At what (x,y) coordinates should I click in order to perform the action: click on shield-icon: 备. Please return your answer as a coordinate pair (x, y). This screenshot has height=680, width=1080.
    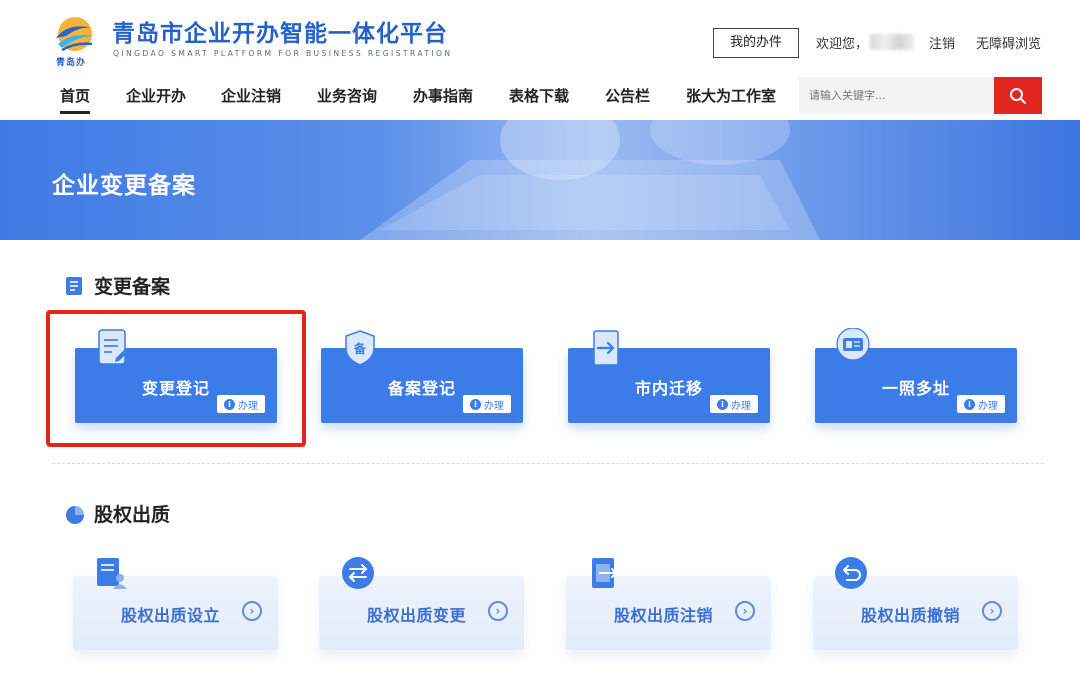
    Looking at the image, I should click on (360, 348).